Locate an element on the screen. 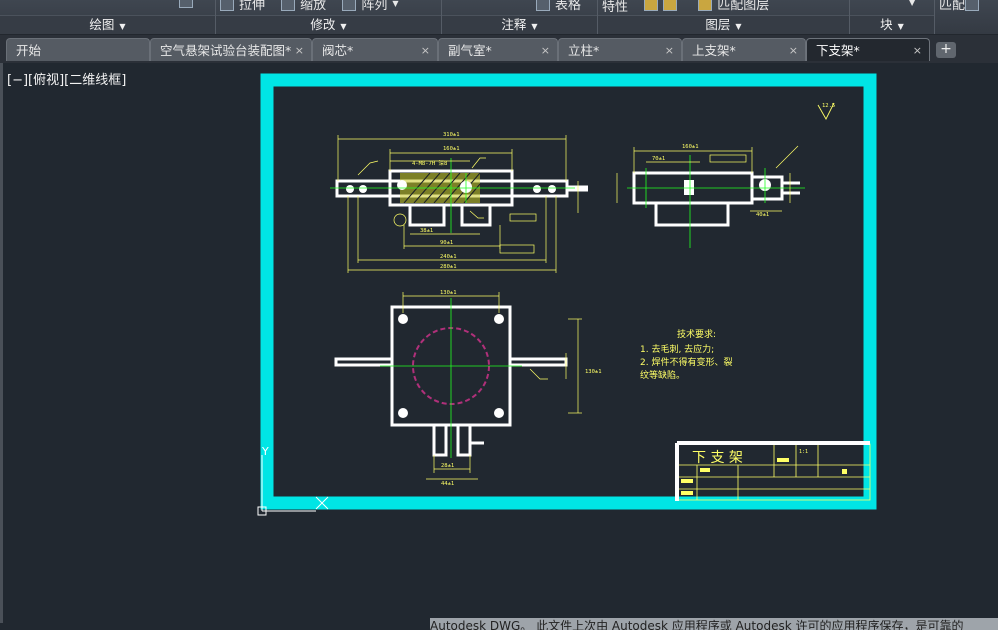 The image size is (998, 630). tab-lower-bracket: 下支架* × is located at coordinates (868, 49).